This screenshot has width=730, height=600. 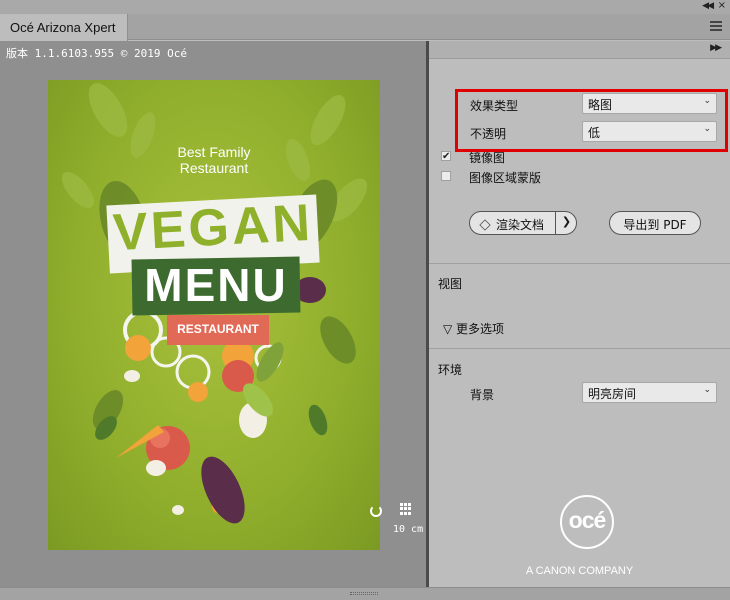 What do you see at coordinates (612, 394) in the screenshot?
I see `background-value: 明亮房间` at bounding box center [612, 394].